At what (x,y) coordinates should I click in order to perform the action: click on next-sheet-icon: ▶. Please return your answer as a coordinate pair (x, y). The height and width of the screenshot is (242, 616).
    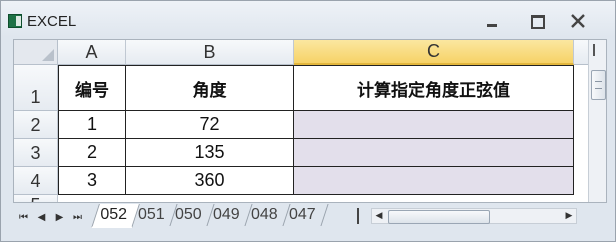
    Looking at the image, I should click on (59, 217).